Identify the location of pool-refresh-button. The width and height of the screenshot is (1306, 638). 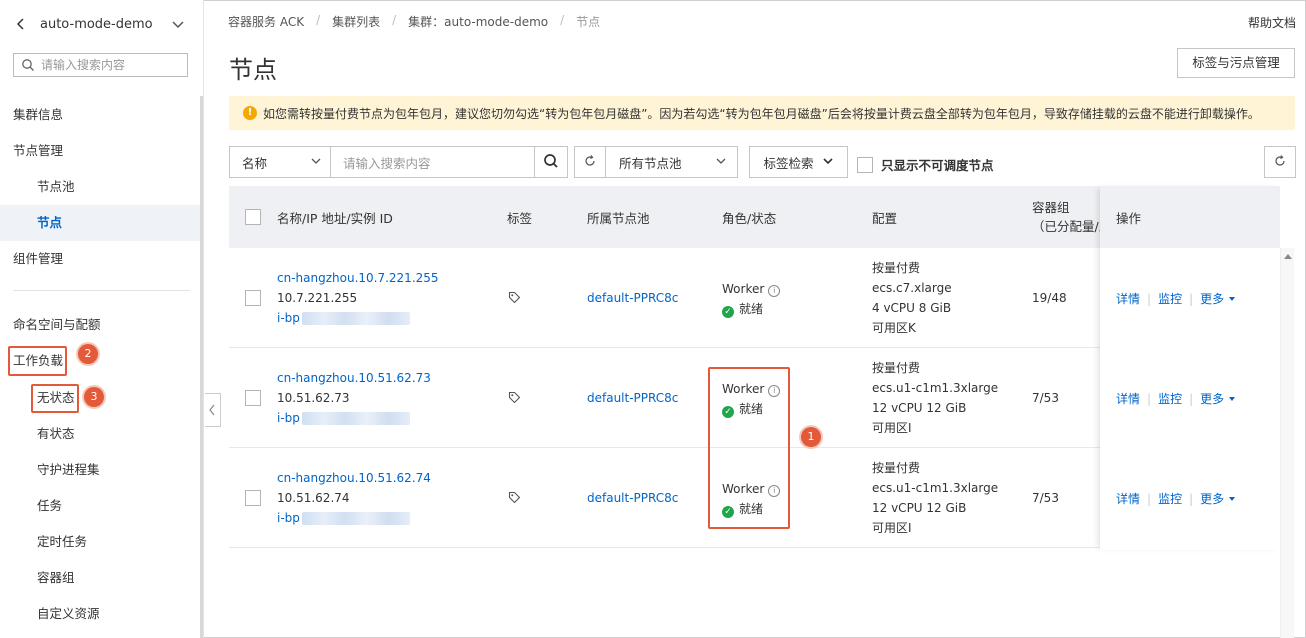
(590, 162).